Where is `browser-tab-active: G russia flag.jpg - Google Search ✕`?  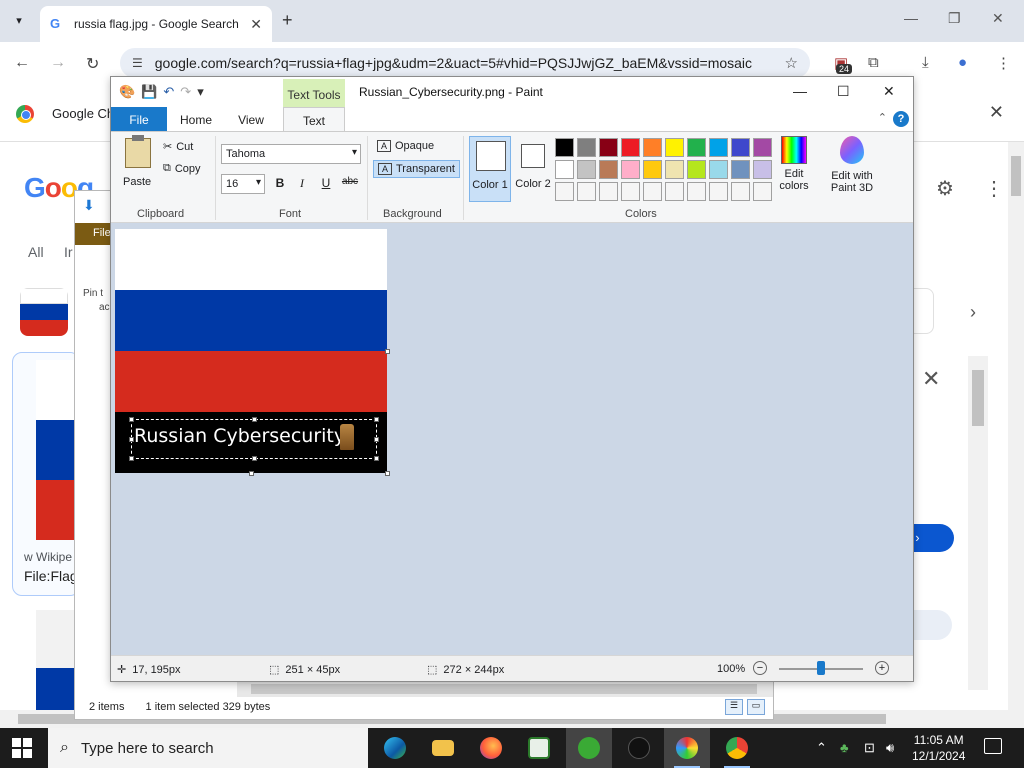
browser-tab-active: G russia flag.jpg - Google Search ✕ is located at coordinates (156, 24).